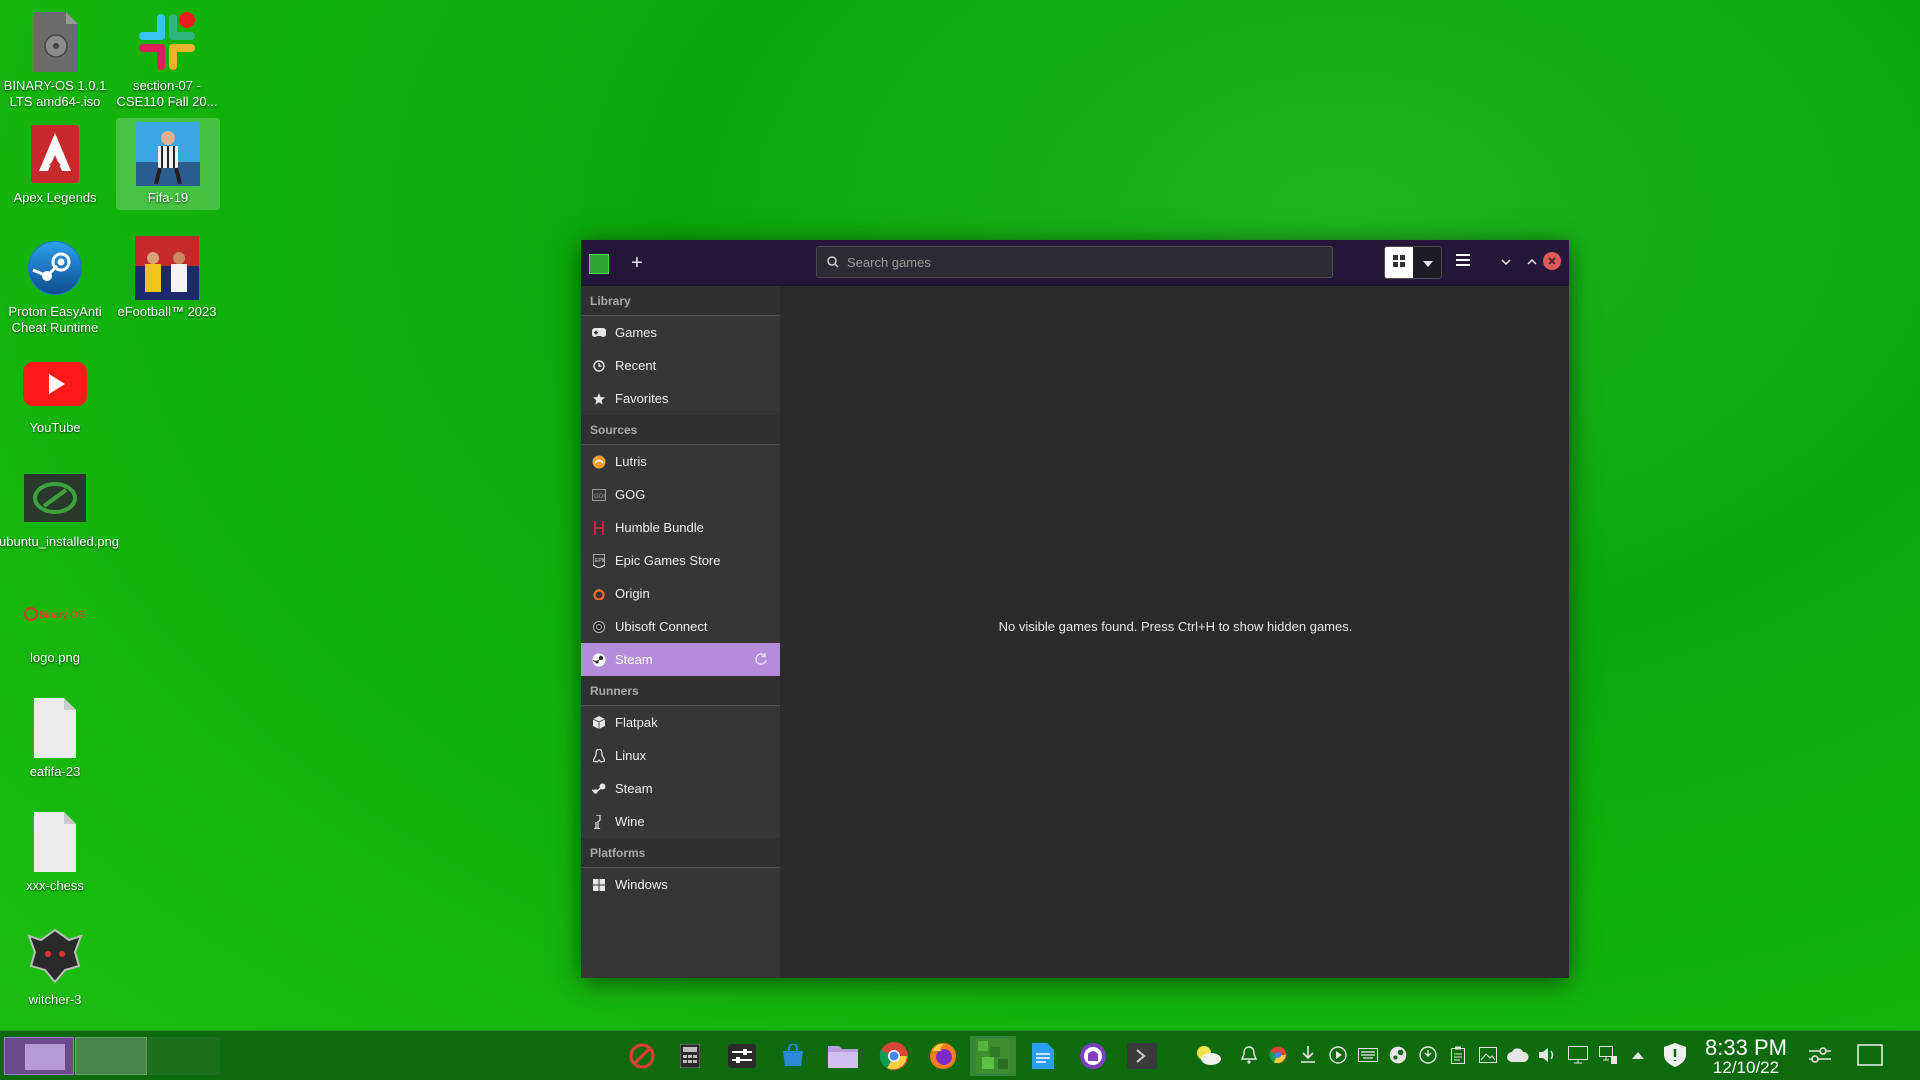  What do you see at coordinates (167, 287) in the screenshot?
I see `desktop-icon-efootball-2023: eFootball™ 2023` at bounding box center [167, 287].